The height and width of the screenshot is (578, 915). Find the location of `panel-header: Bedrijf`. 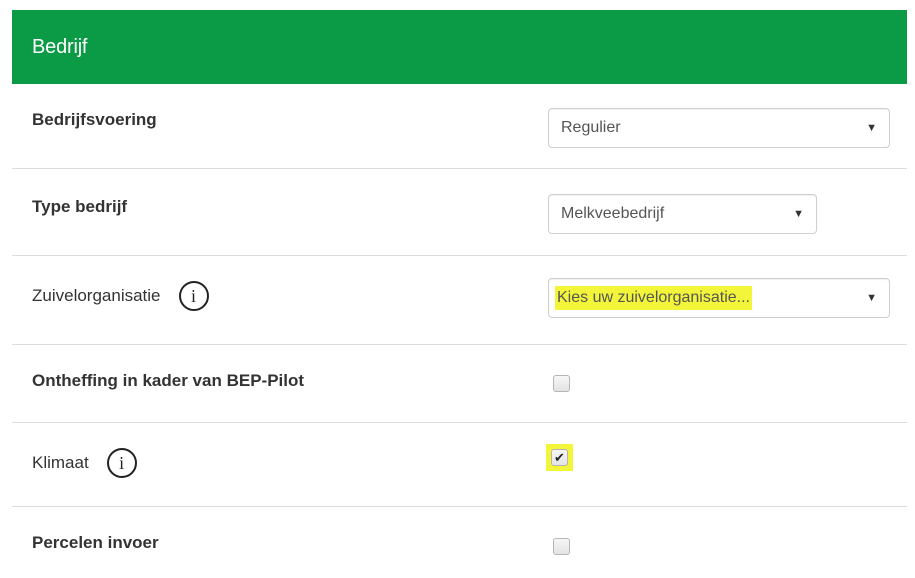

panel-header: Bedrijf is located at coordinates (459, 47).